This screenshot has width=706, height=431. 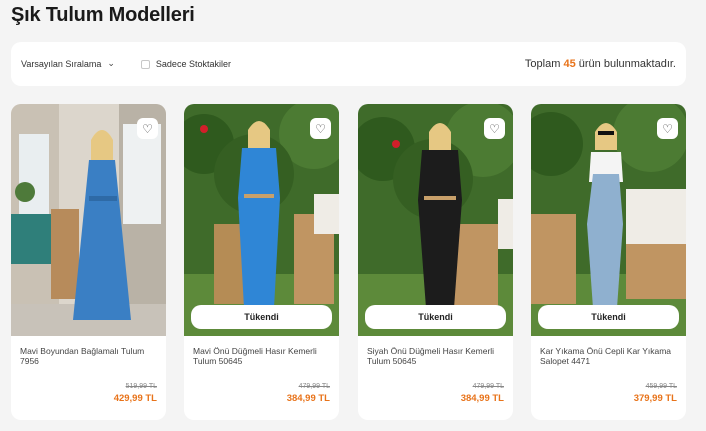 I want to click on stock-only-checkbox, so click(x=145, y=64).